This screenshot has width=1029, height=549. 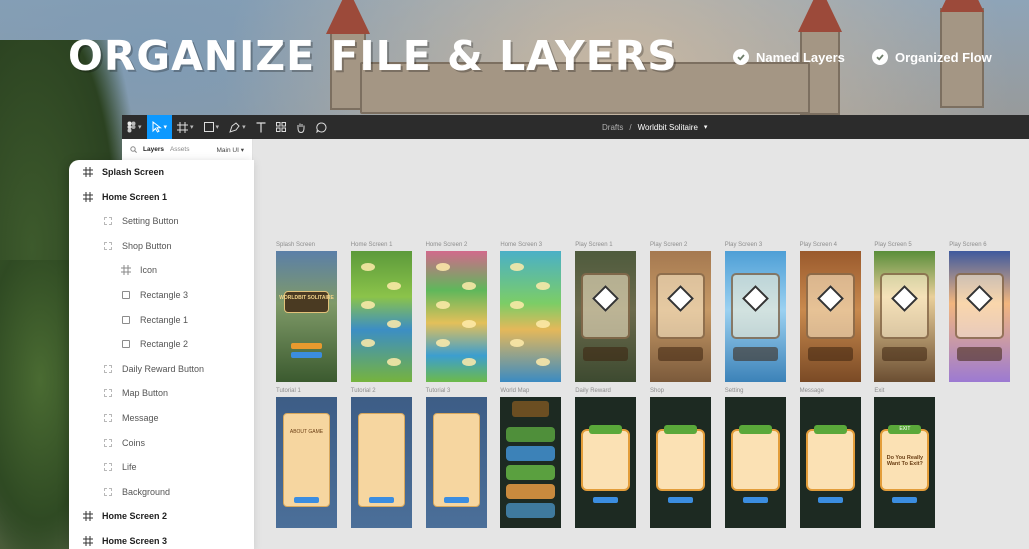 I want to click on frame-tool-button: ▾, so click(x=185, y=127).